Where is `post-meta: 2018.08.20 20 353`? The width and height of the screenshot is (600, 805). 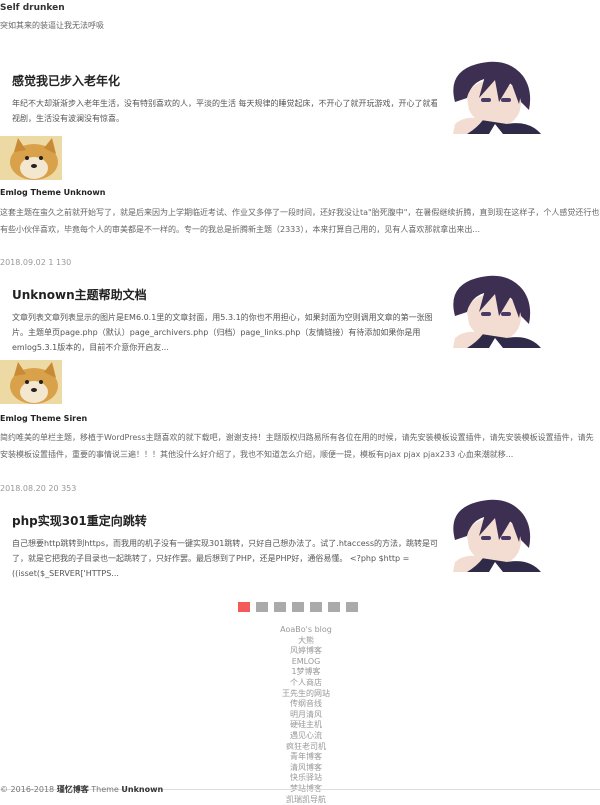 post-meta: 2018.08.20 20 353 is located at coordinates (38, 488).